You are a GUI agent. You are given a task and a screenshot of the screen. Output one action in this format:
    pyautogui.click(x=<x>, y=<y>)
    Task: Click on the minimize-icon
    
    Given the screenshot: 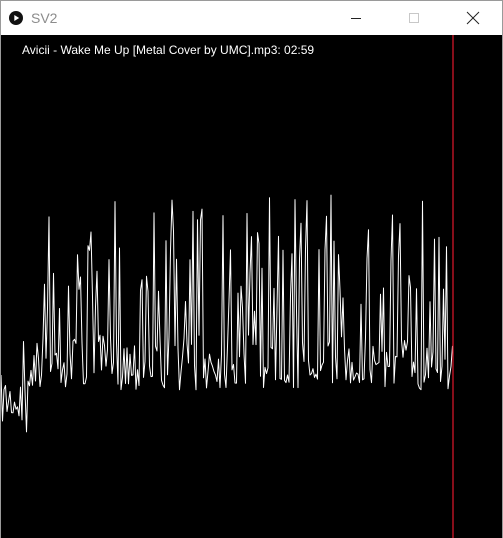 What is the action you would take?
    pyautogui.click(x=356, y=18)
    